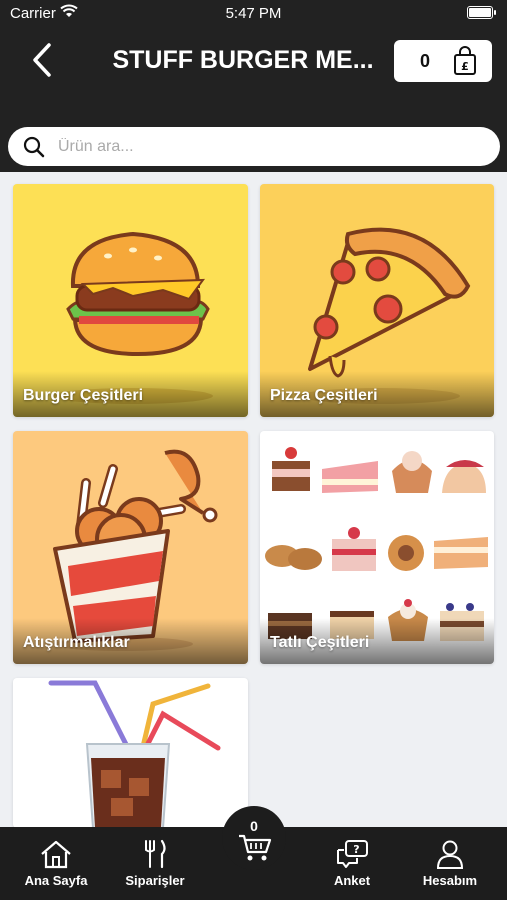 The height and width of the screenshot is (900, 507). What do you see at coordinates (450, 854) in the screenshot?
I see `user-icon` at bounding box center [450, 854].